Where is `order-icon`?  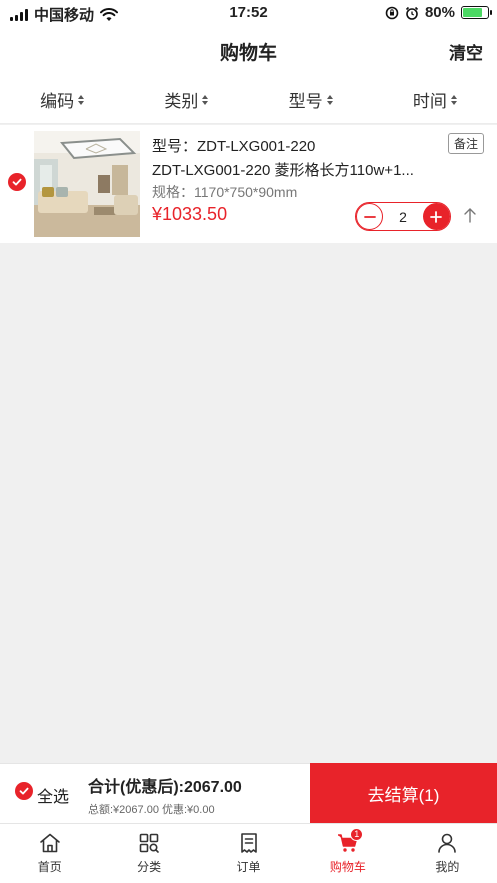 order-icon is located at coordinates (248, 843).